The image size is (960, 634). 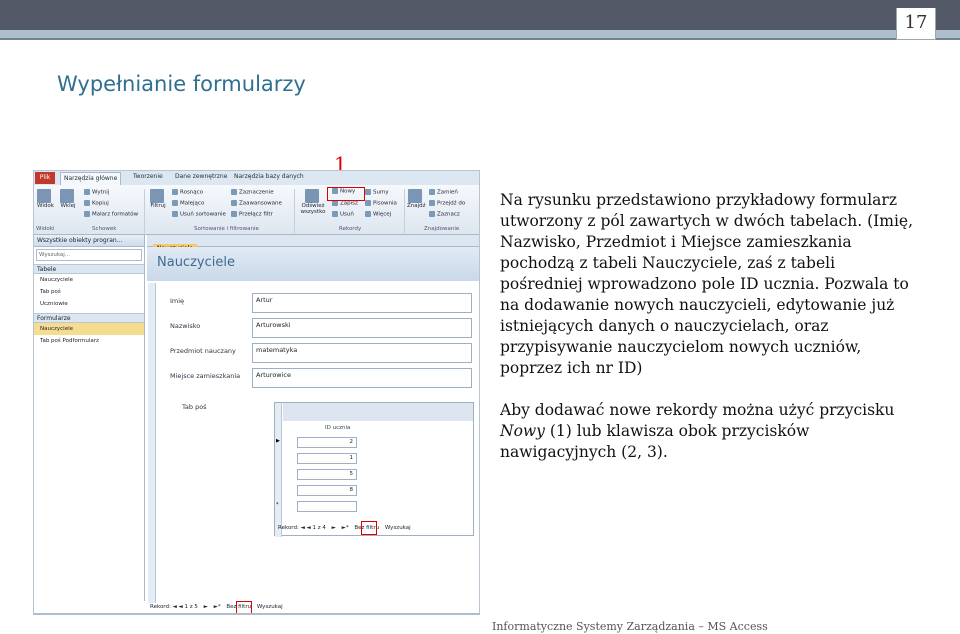 What do you see at coordinates (334, 528) in the screenshot?
I see `subform-next-record-button: ►` at bounding box center [334, 528].